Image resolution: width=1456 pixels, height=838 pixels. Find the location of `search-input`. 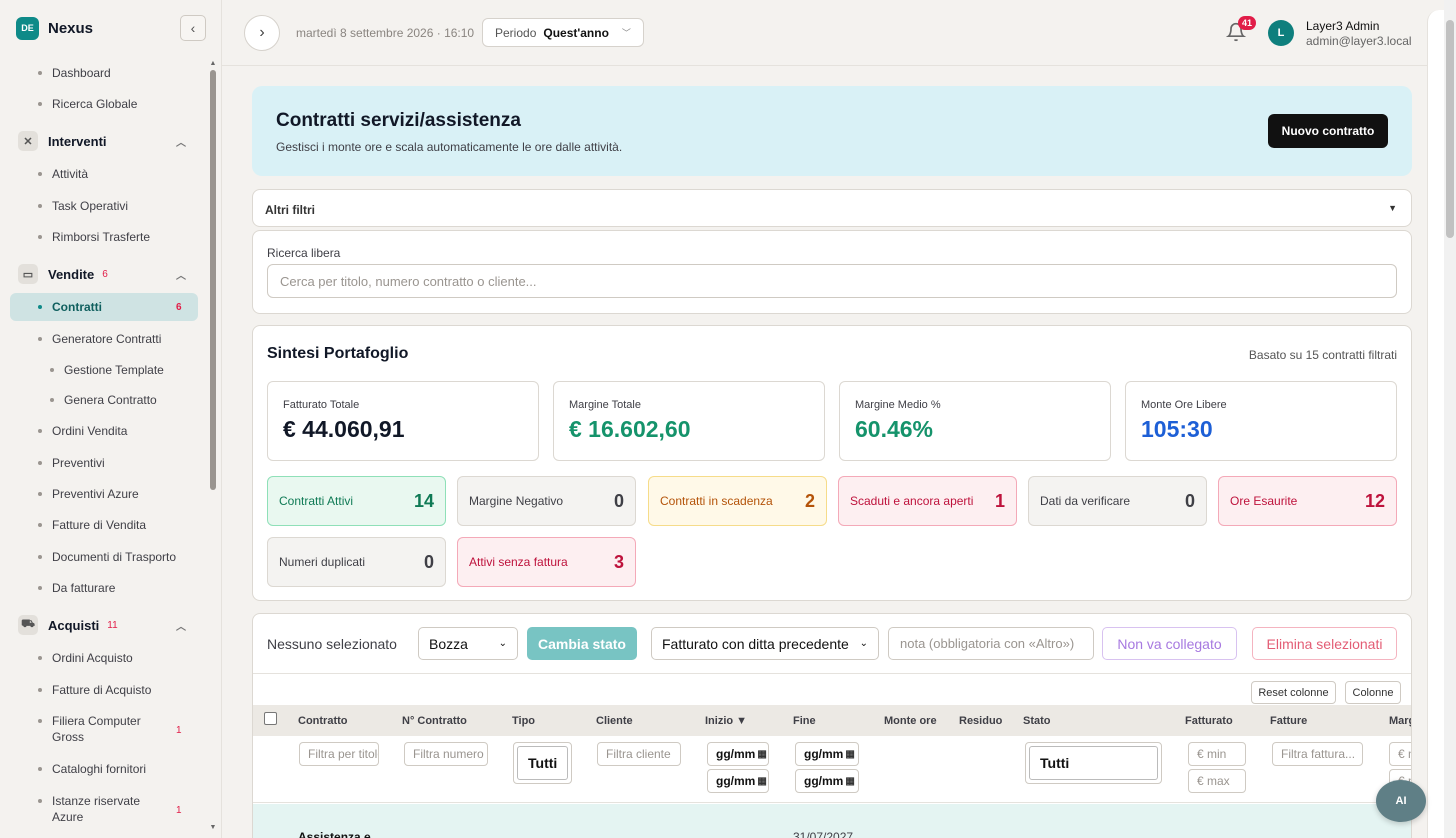

search-input is located at coordinates (832, 281).